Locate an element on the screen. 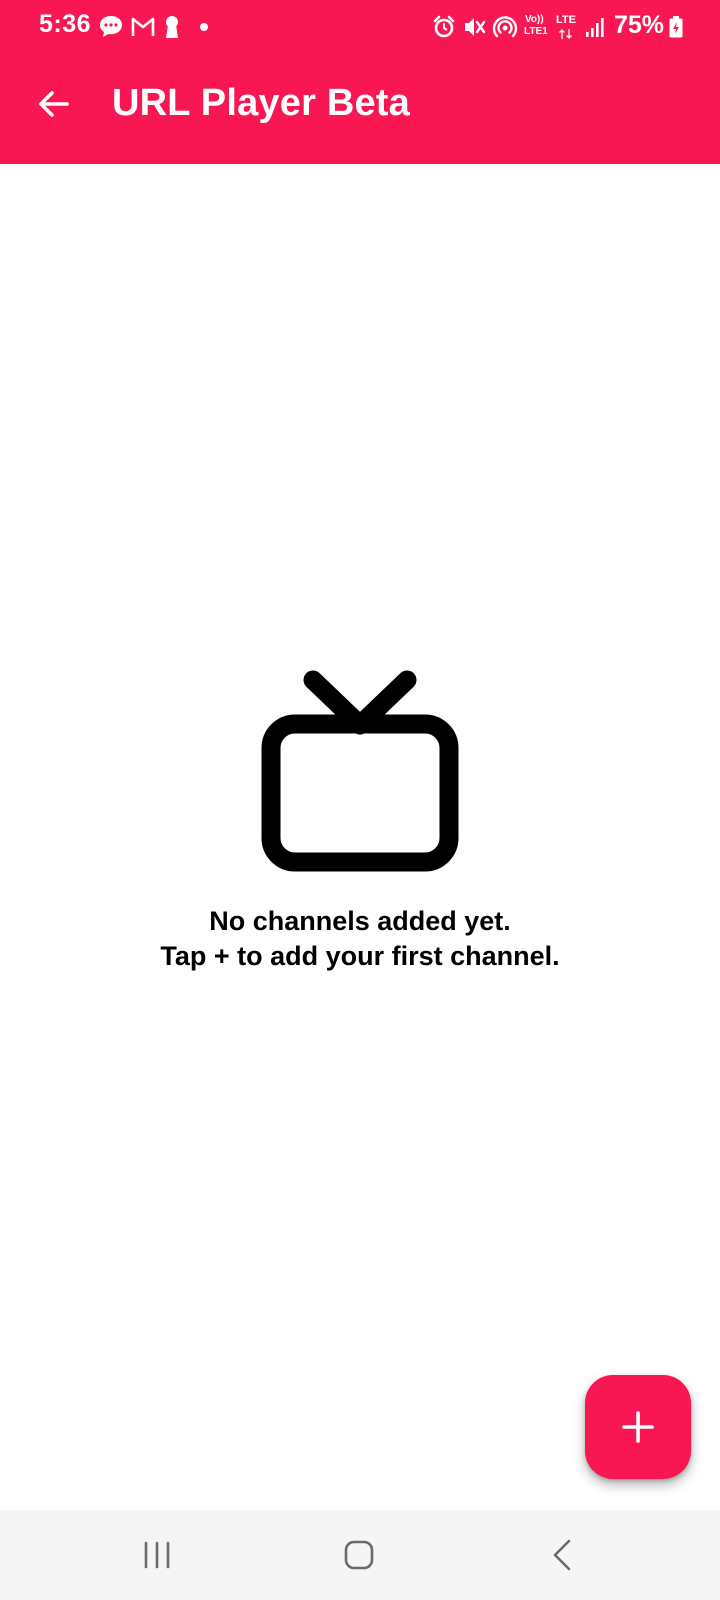 This screenshot has width=720, height=1600. status-bar: 5:36 Vo)) LTE1 LTE 75% is located at coordinates (360, 27).